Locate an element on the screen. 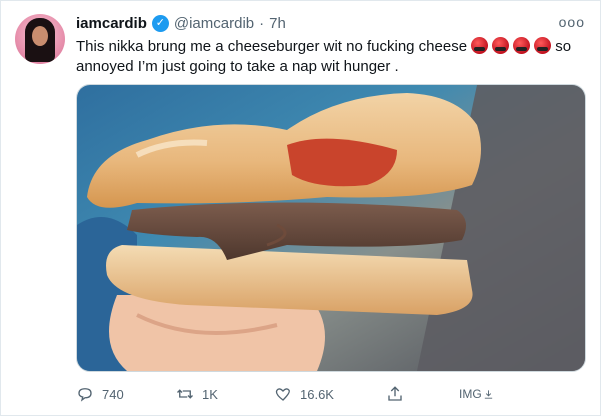 The image size is (601, 416). image-download-button: IMG is located at coordinates (476, 394).